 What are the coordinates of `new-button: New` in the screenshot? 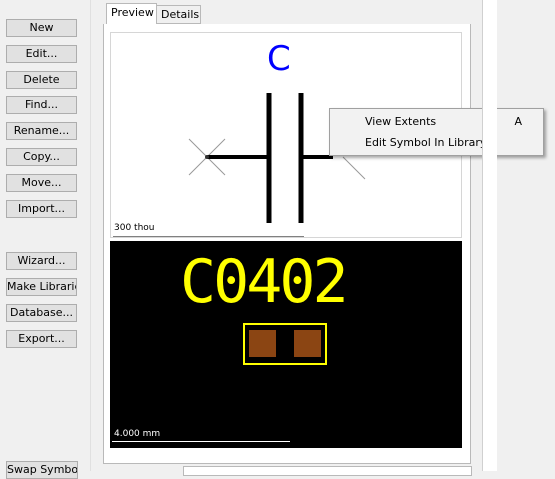 It's located at (41, 28).